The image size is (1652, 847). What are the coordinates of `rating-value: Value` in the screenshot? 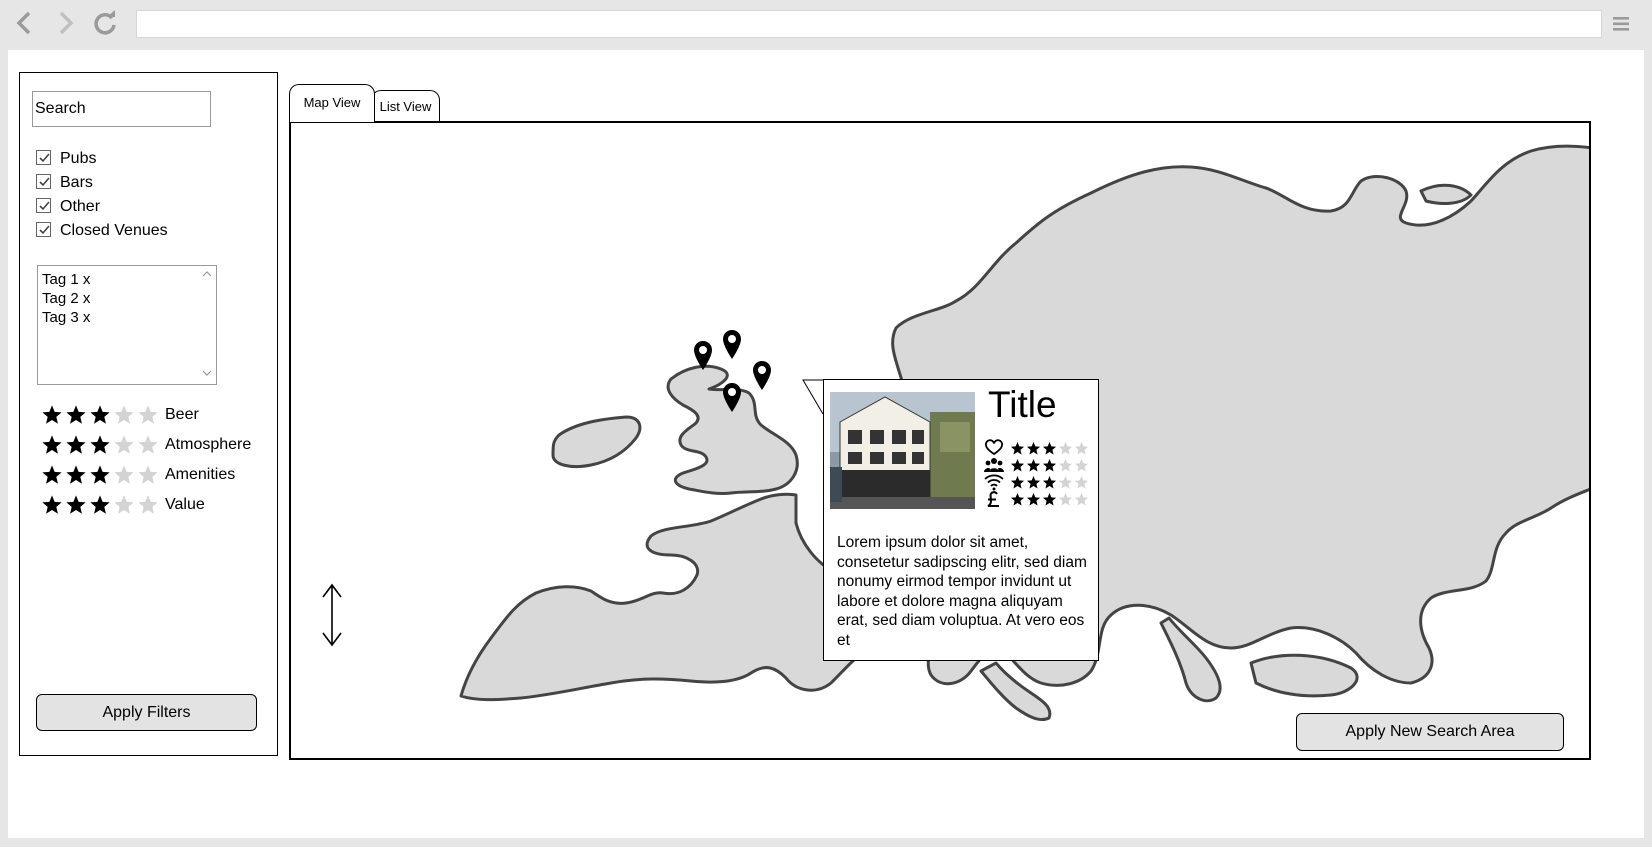 It's located at (123, 505).